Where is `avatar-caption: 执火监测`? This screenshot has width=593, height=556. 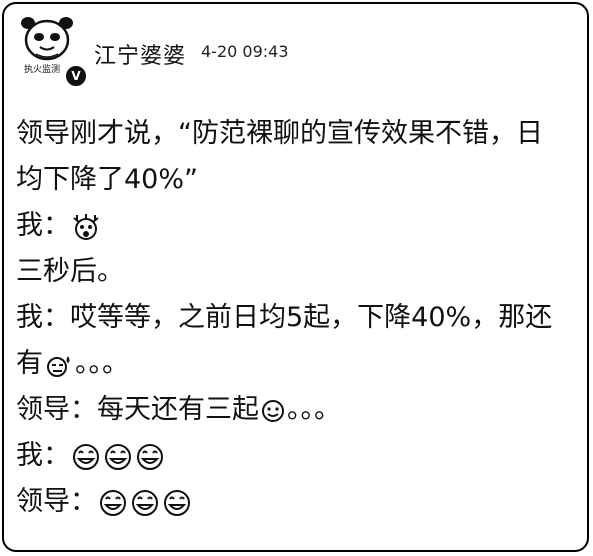
avatar-caption: 执火监测 is located at coordinates (42, 69).